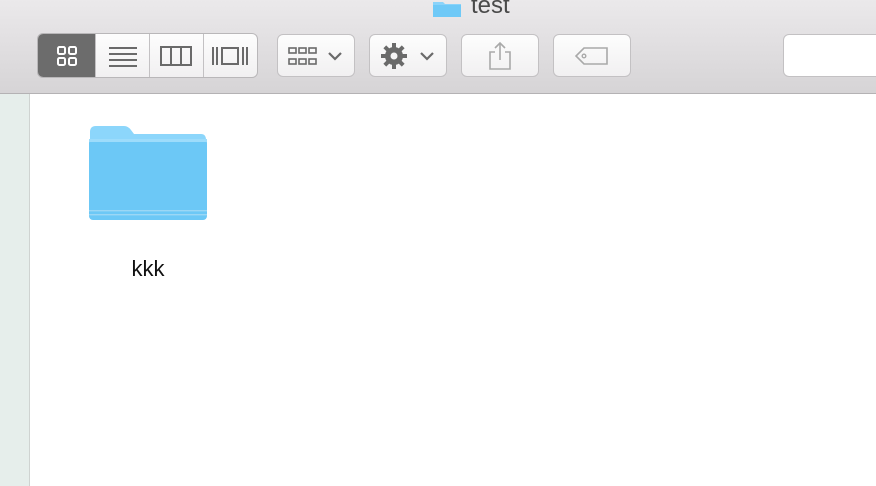 Image resolution: width=876 pixels, height=486 pixels. I want to click on cover-flow-icon, so click(230, 55).